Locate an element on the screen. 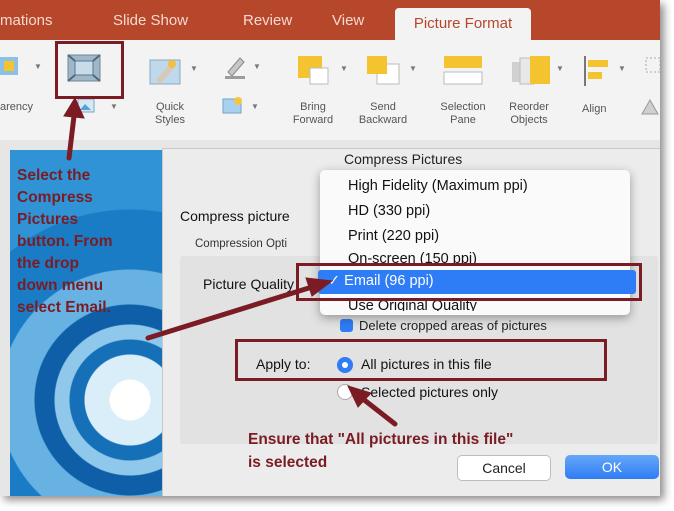 This screenshot has height=511, width=674. arrow-right-head is located at coordinates (319, 287).